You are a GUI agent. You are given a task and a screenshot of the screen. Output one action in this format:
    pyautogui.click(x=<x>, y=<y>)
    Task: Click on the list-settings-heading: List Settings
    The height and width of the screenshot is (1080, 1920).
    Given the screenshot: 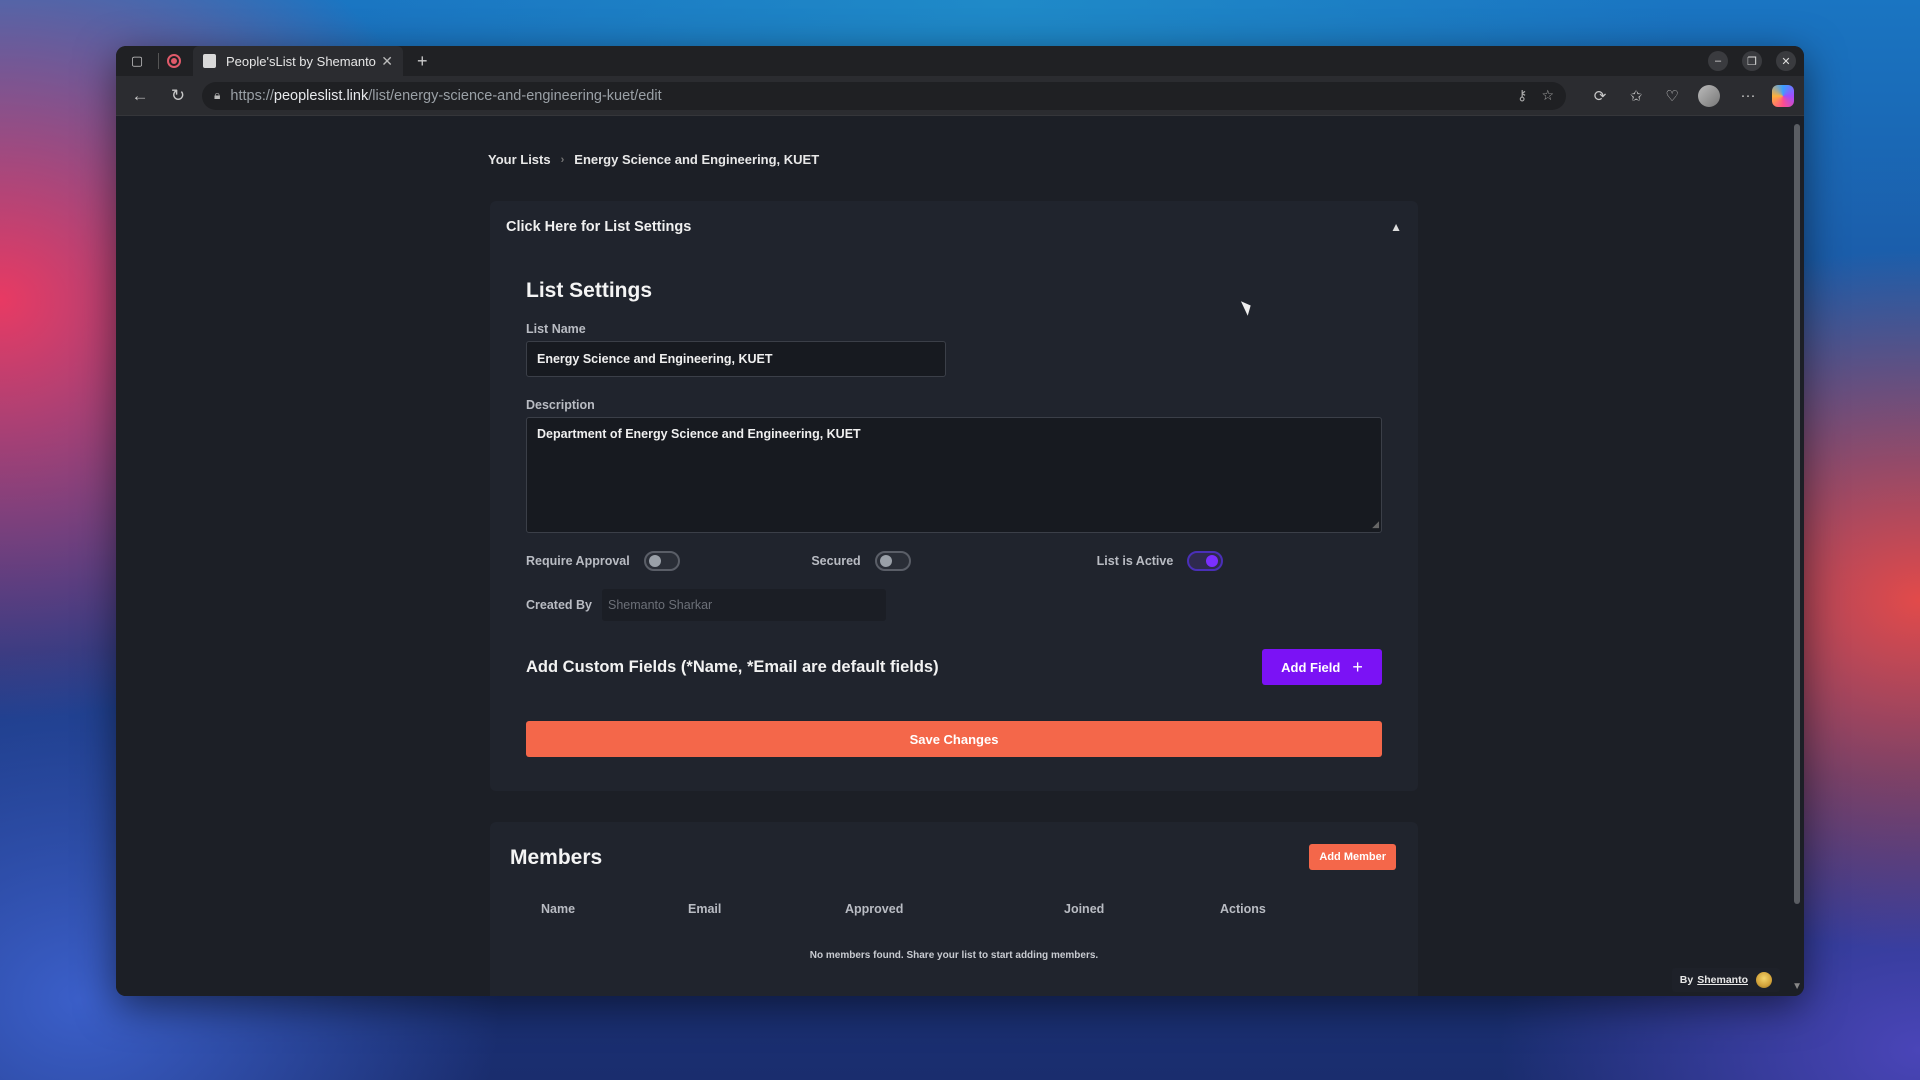 What is the action you would take?
    pyautogui.click(x=589, y=290)
    